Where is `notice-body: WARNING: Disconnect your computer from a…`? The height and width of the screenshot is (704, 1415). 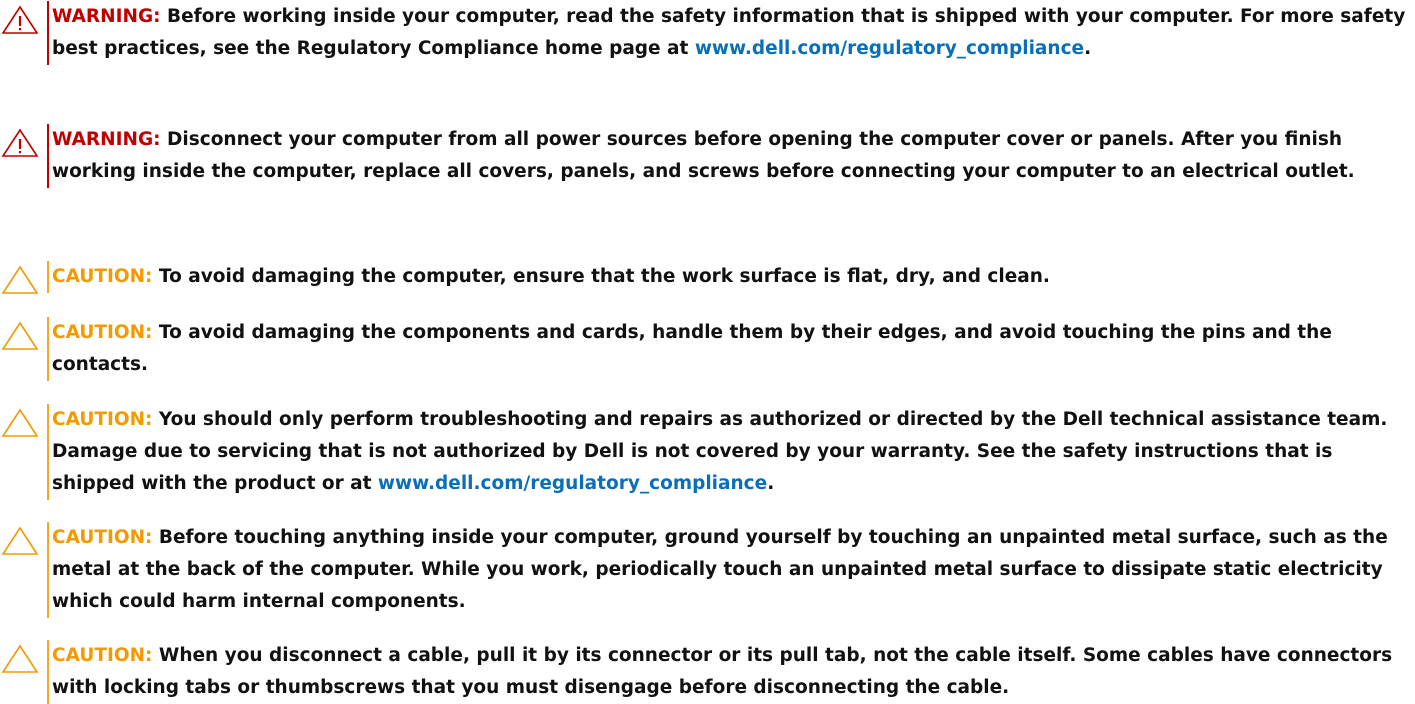 notice-body: WARNING: Disconnect your computer from a… is located at coordinates (730, 156).